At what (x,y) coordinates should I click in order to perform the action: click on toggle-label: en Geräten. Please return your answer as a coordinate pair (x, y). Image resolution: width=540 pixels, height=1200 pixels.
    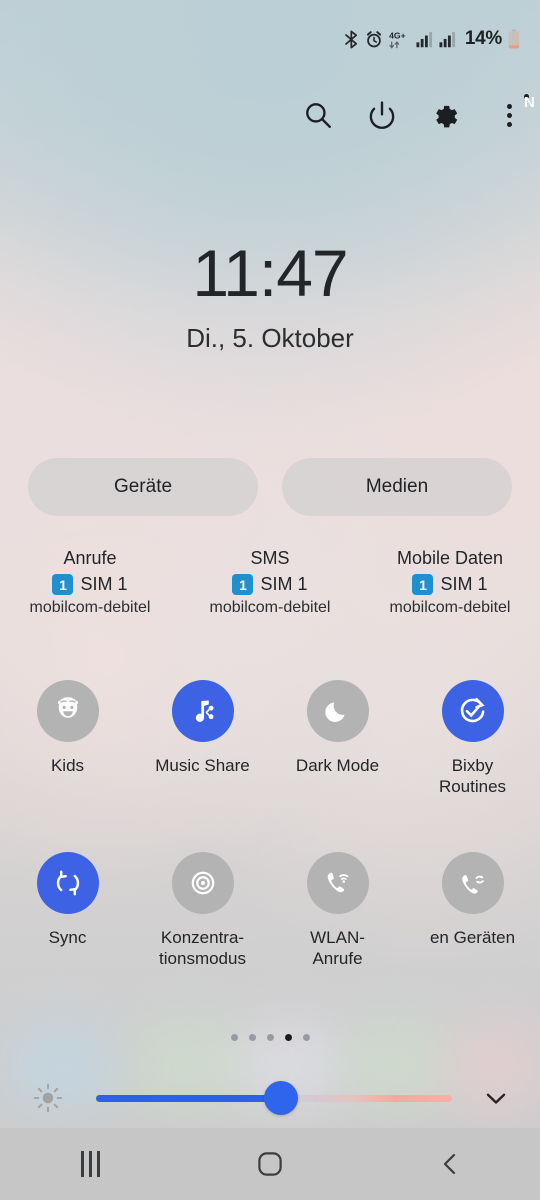
    Looking at the image, I should click on (472, 937).